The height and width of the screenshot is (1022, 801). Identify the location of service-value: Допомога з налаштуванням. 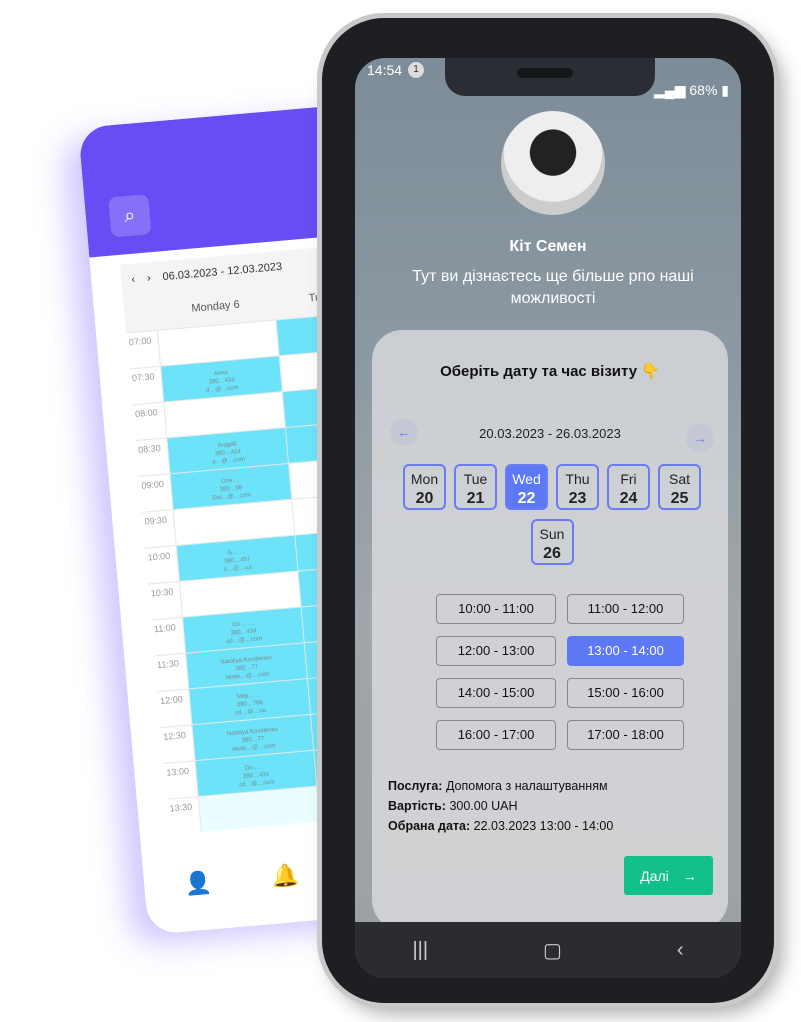
(526, 786).